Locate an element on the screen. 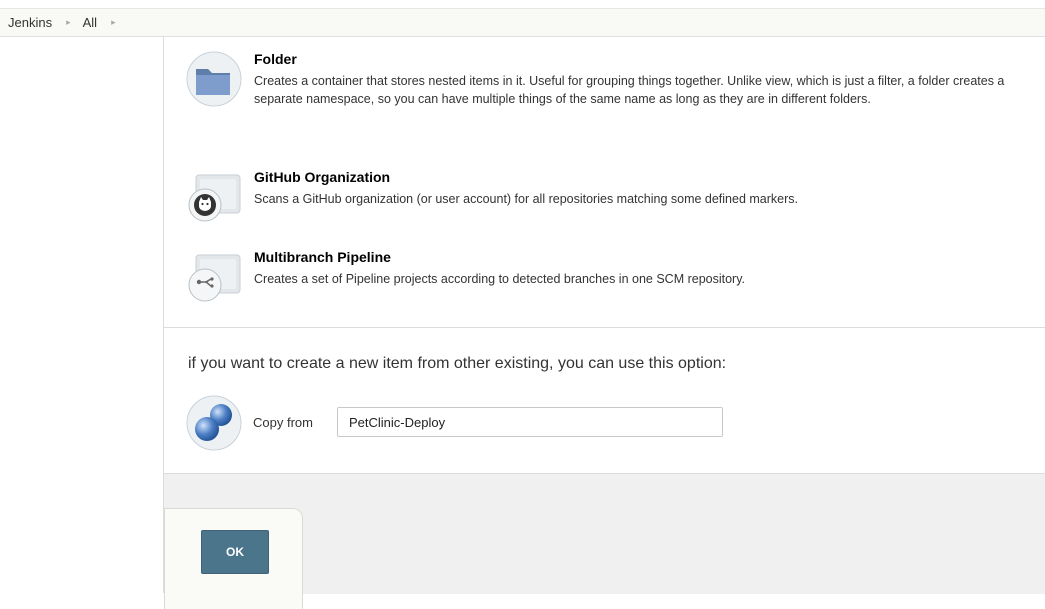  copy-item-icon is located at coordinates (214, 423).